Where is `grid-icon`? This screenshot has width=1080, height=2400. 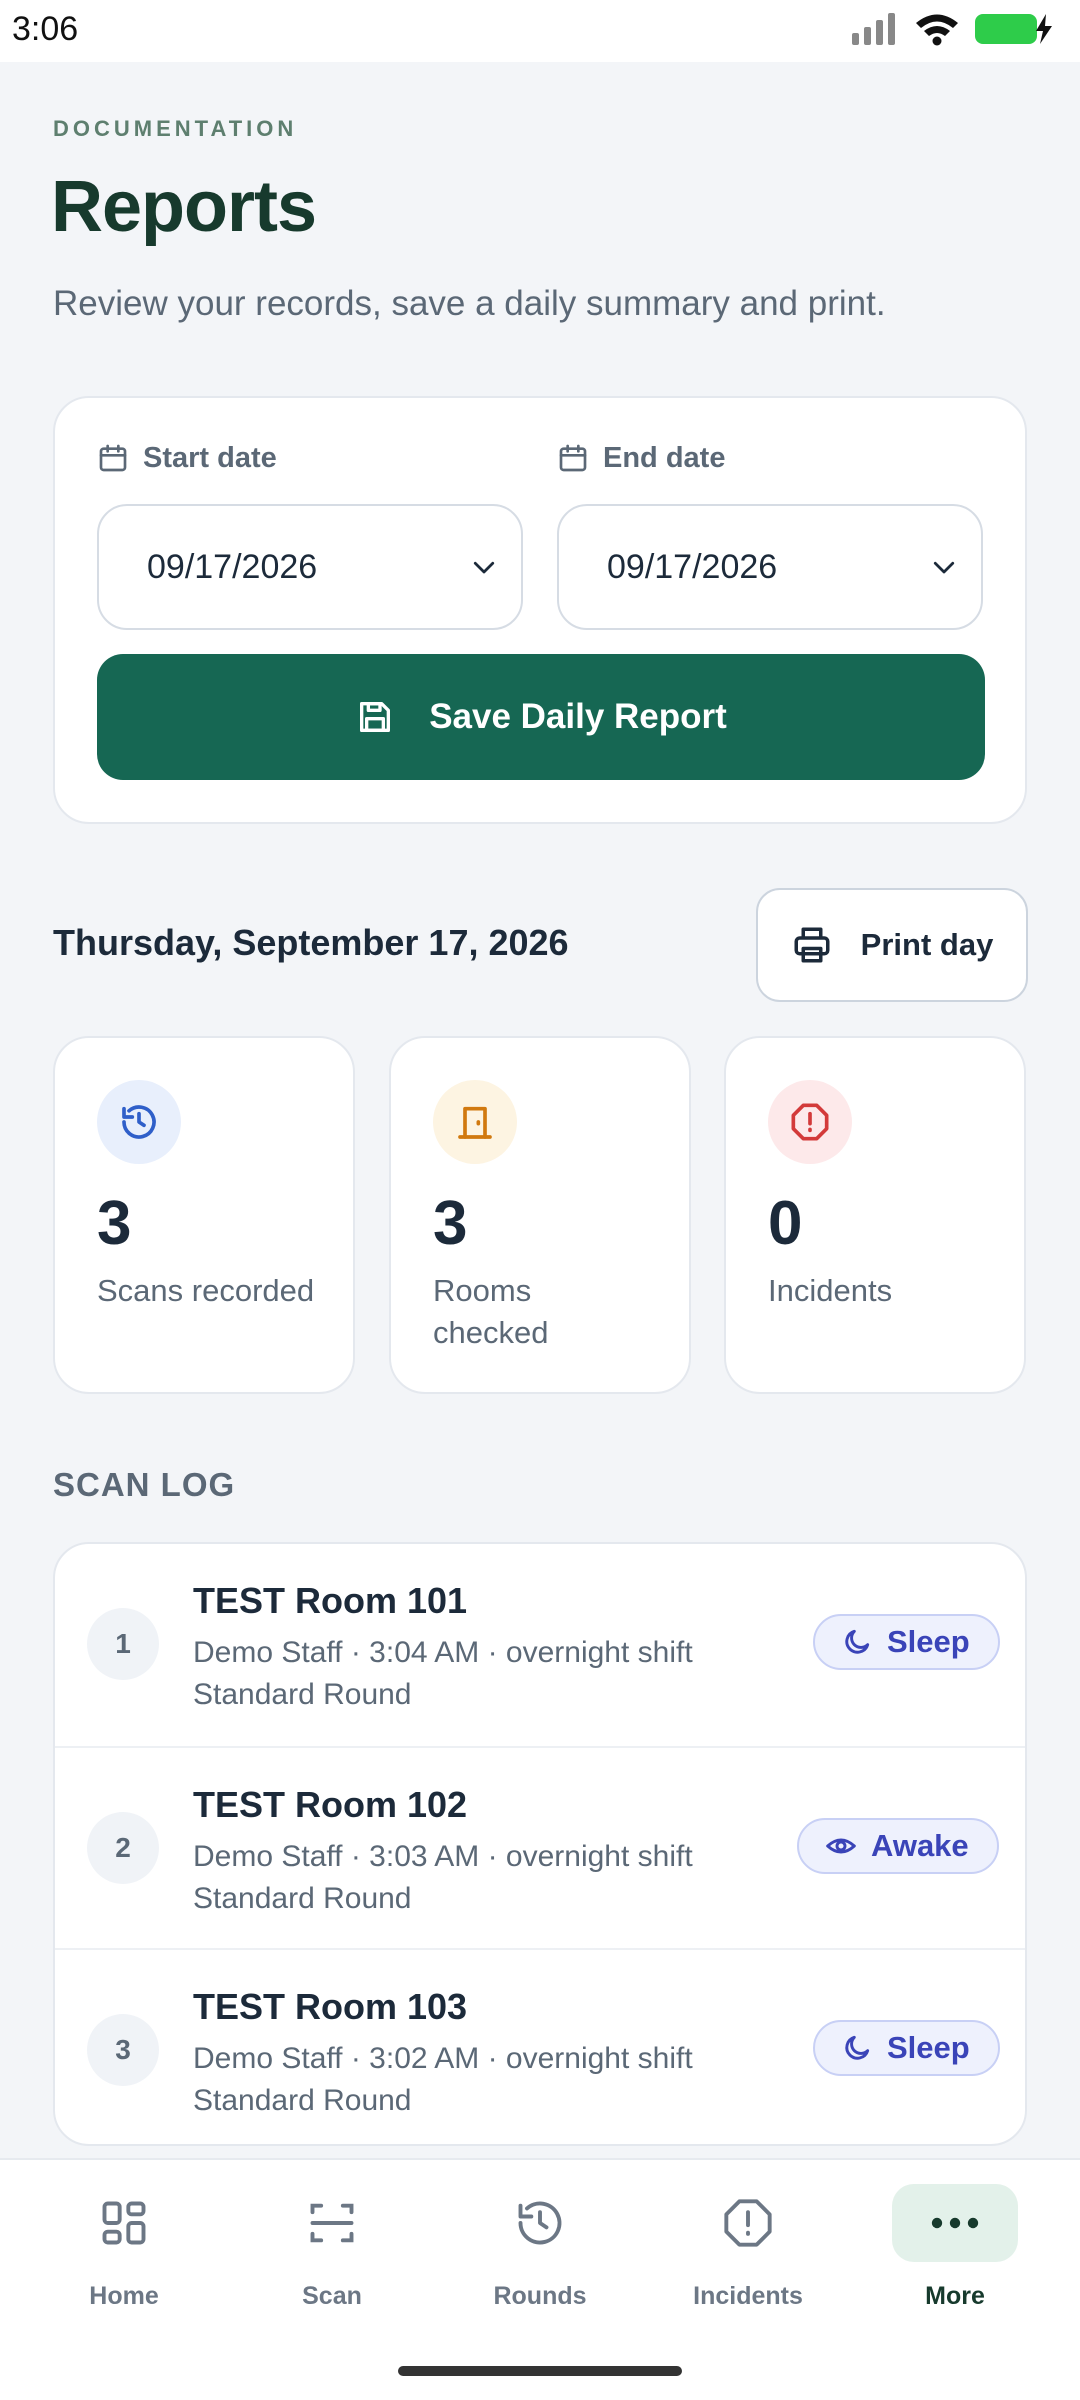 grid-icon is located at coordinates (124, 2223).